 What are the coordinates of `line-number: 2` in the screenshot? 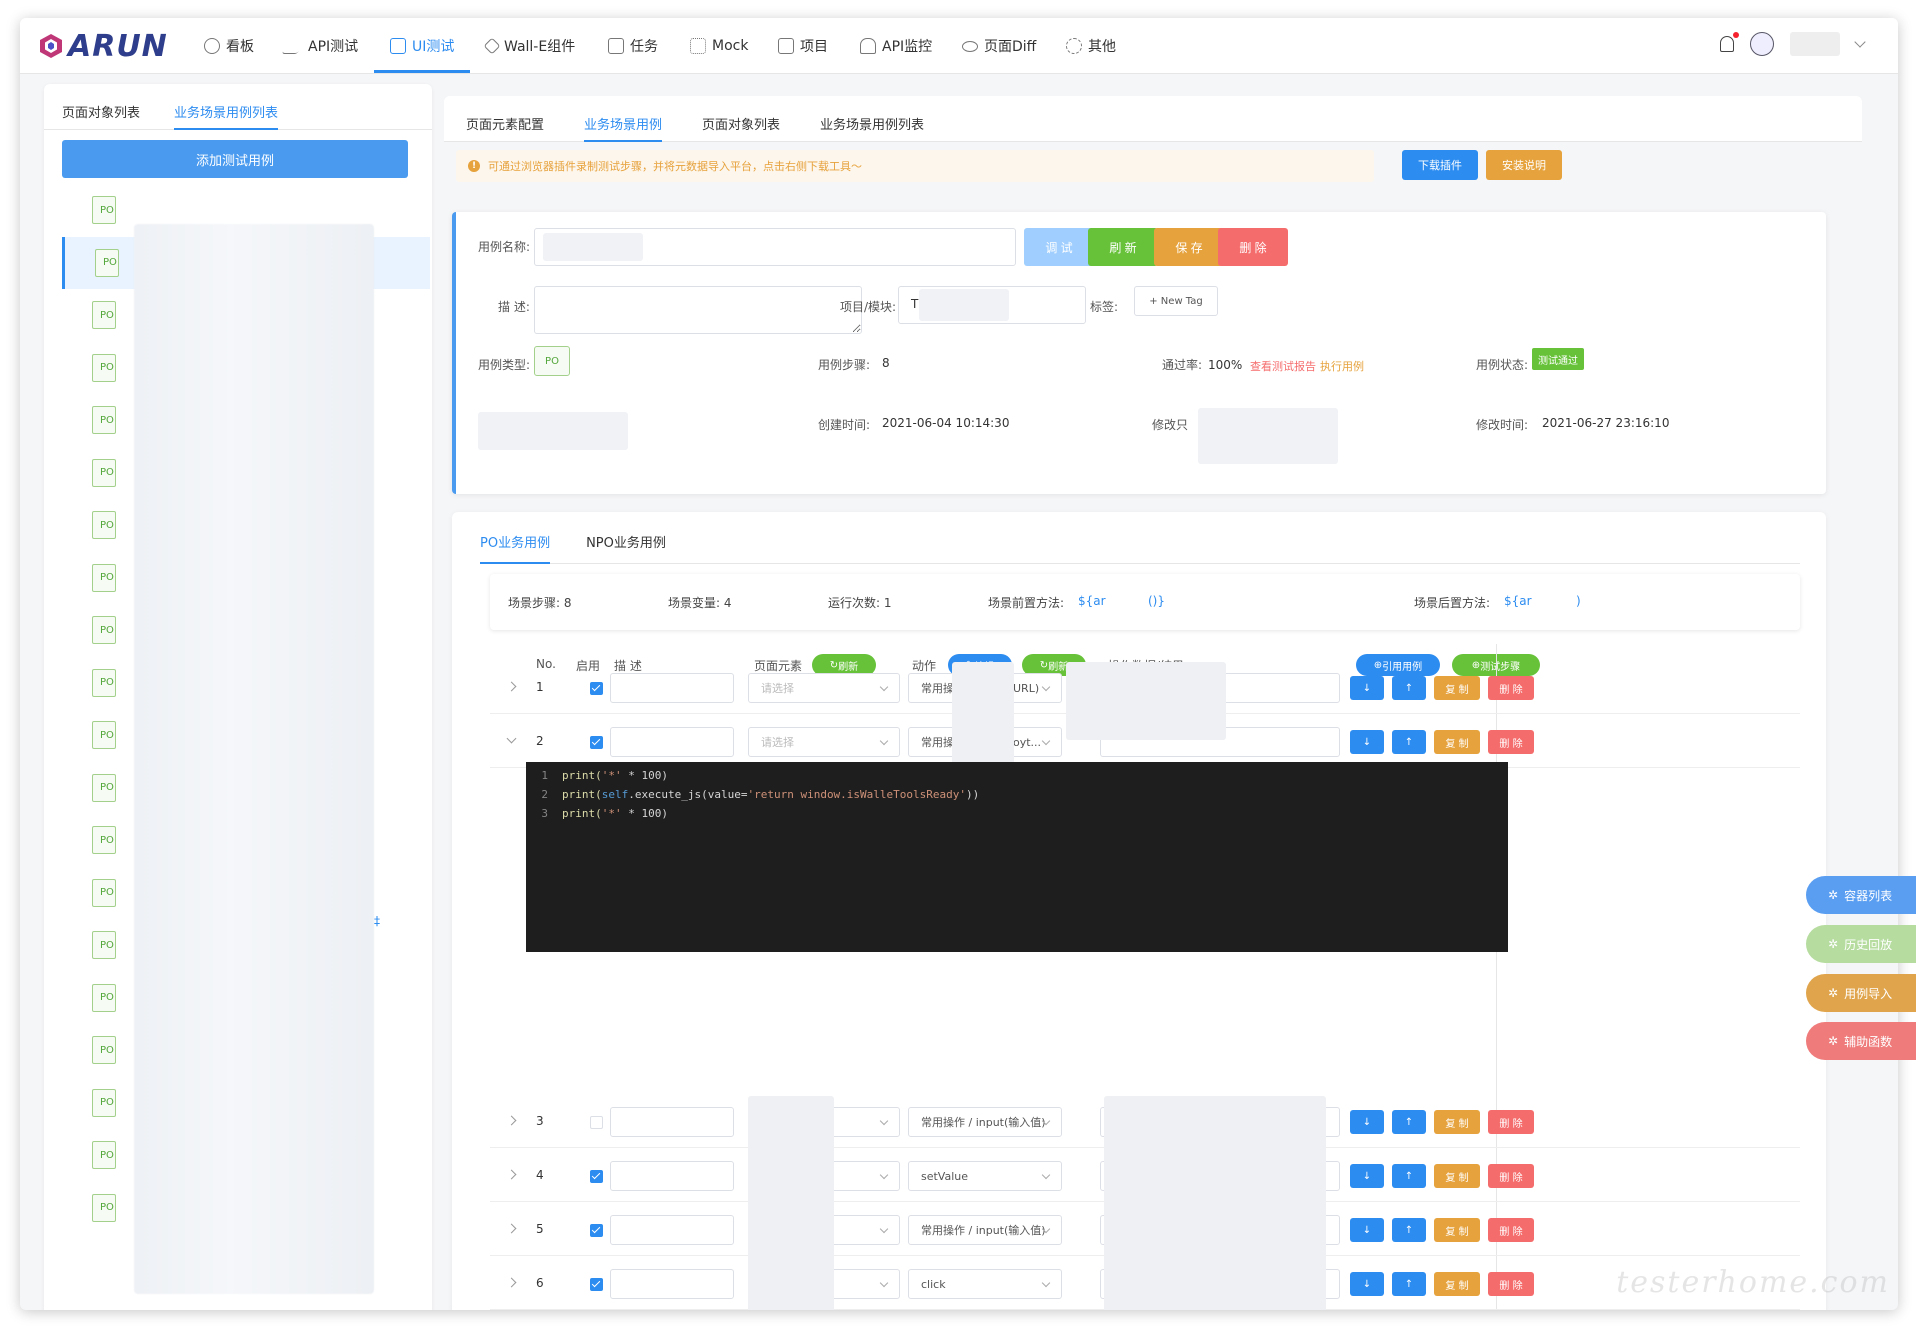 It's located at (544, 794).